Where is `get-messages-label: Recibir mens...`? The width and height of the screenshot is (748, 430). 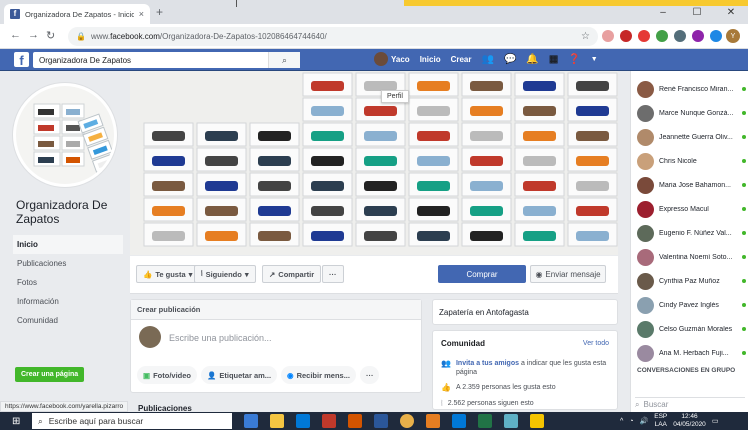 get-messages-label: Recibir mens... is located at coordinates (323, 375).